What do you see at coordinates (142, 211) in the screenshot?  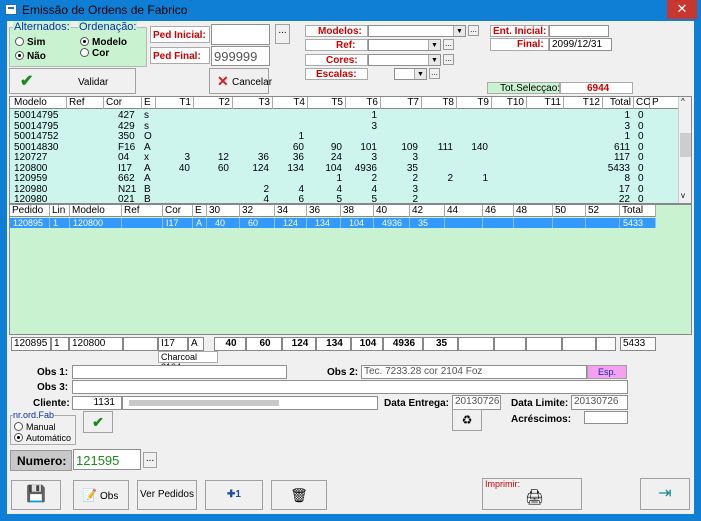 I see `orders-grid-col-3: Ref` at bounding box center [142, 211].